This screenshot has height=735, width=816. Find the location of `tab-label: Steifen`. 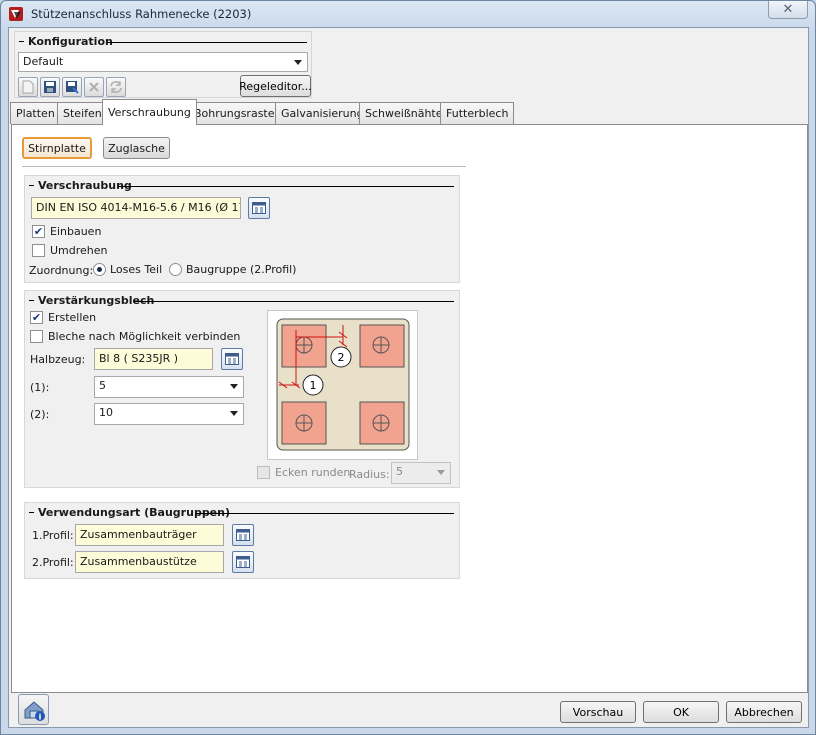

tab-label: Steifen is located at coordinates (82, 113).